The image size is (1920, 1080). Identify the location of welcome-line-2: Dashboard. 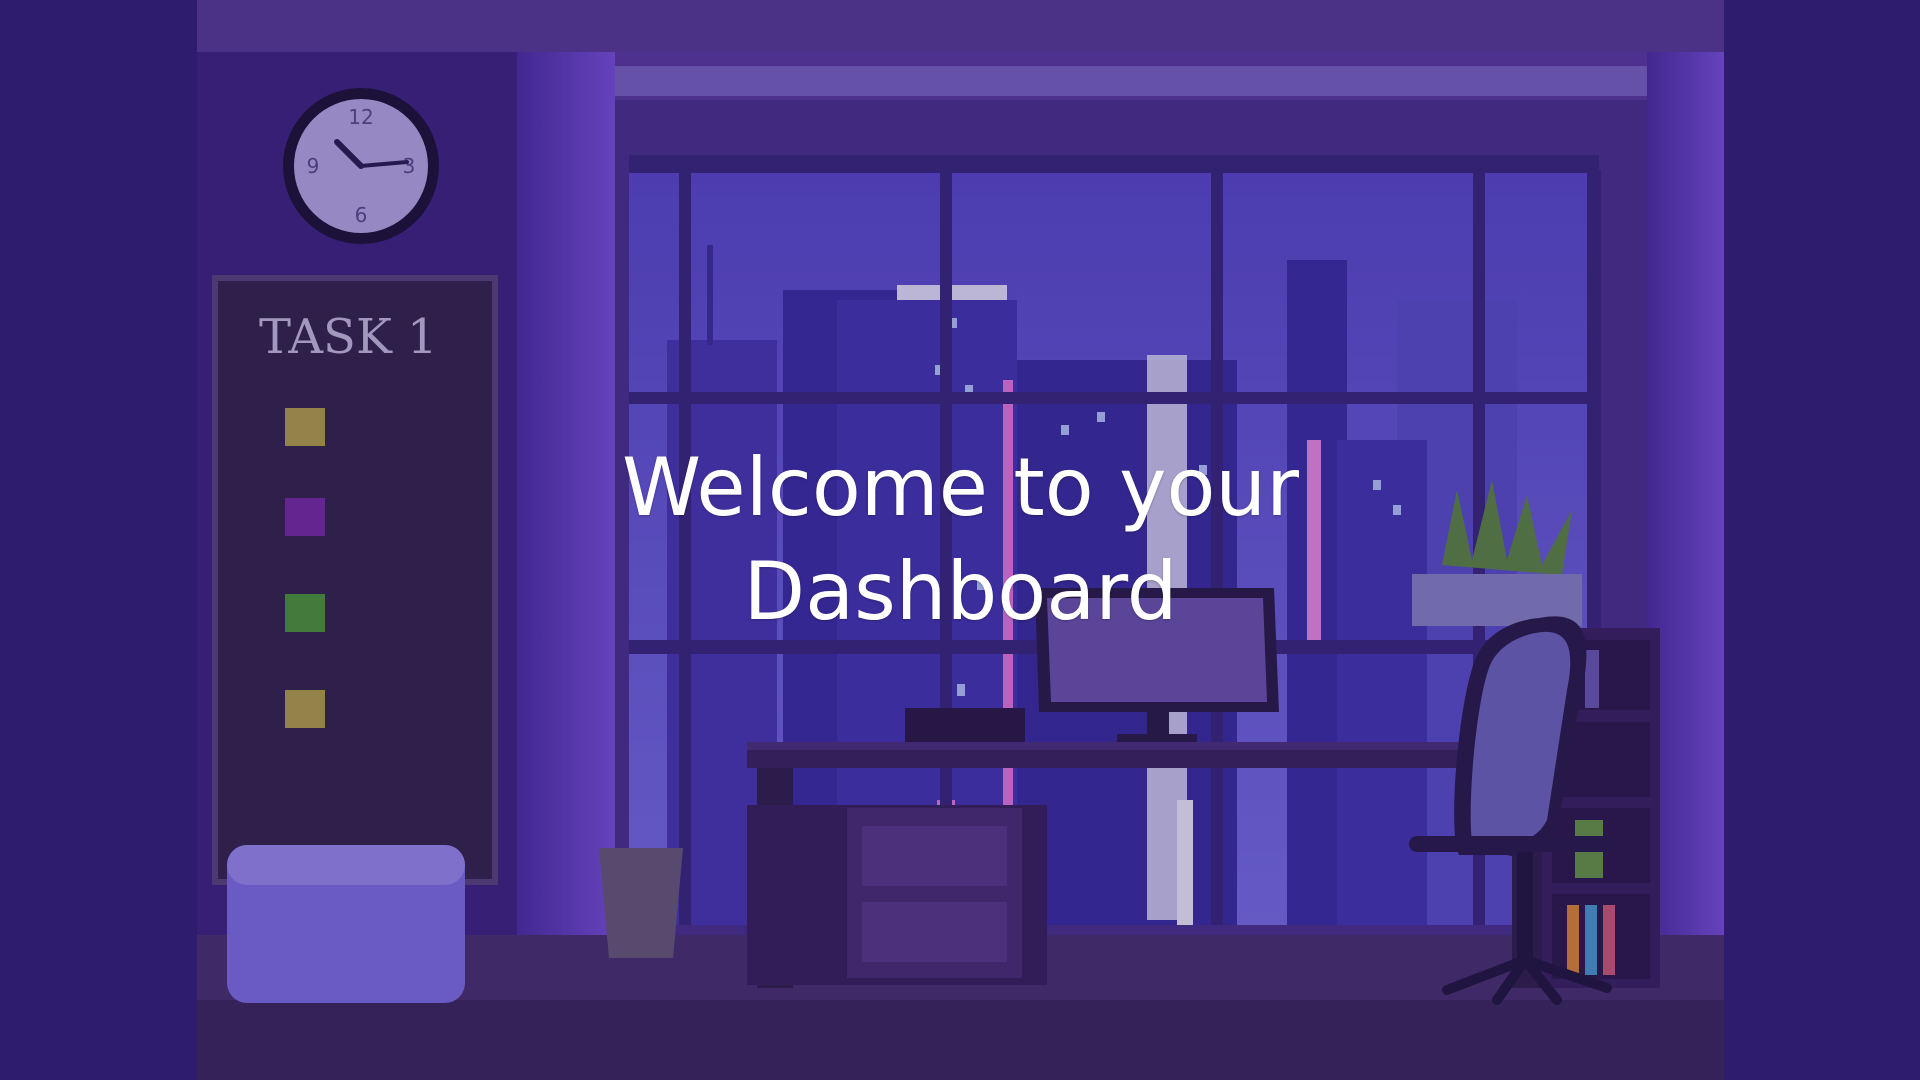
(960, 591).